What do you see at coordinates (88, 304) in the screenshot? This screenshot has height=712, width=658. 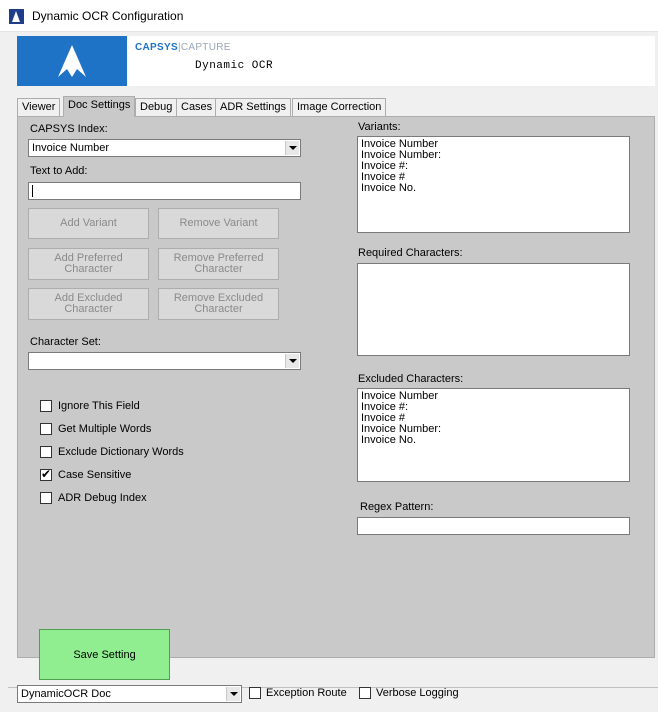 I see `add-excluded-character-button: Add Excluded Character` at bounding box center [88, 304].